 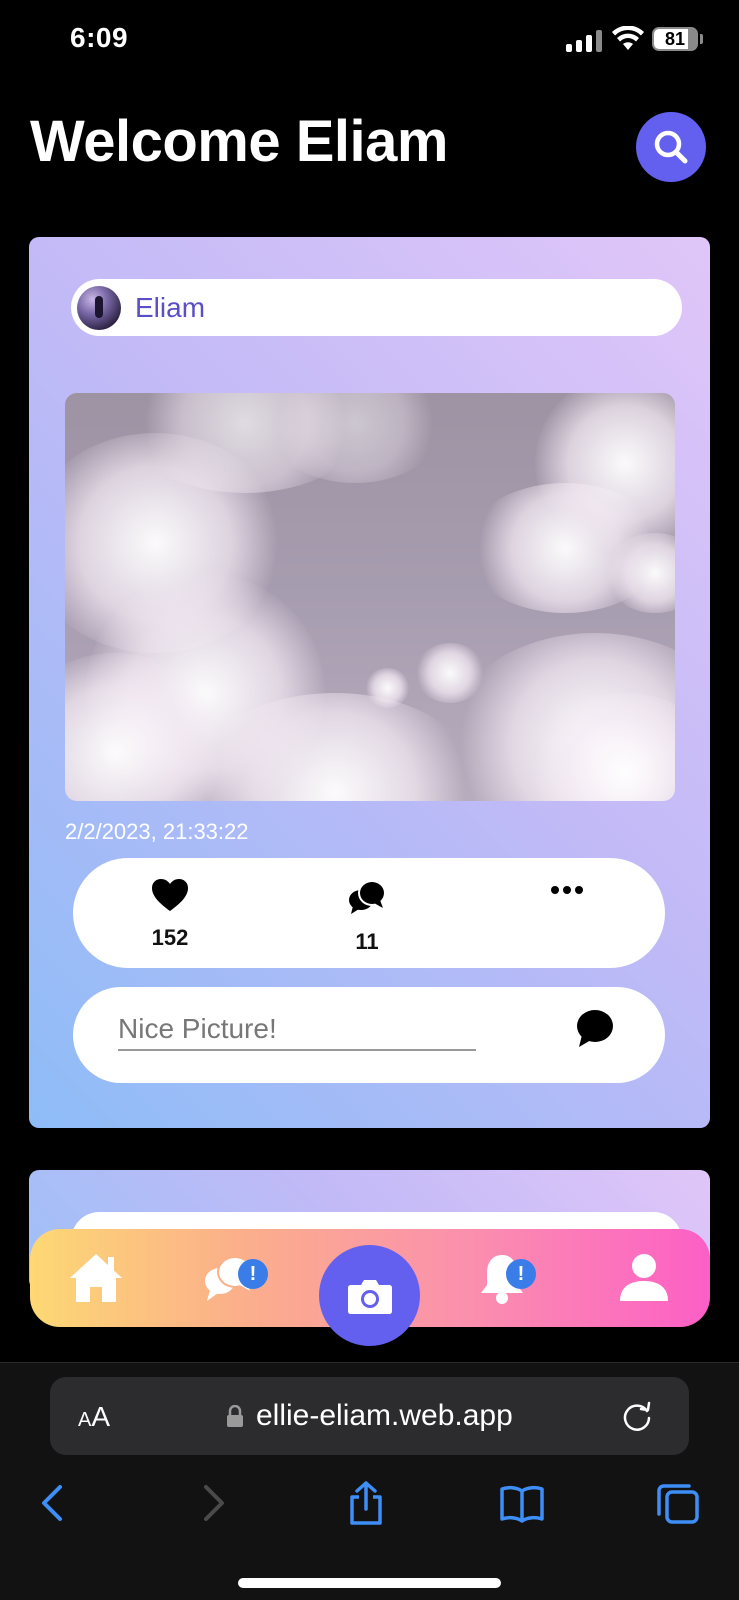 What do you see at coordinates (367, 941) in the screenshot?
I see `comment-count: 11` at bounding box center [367, 941].